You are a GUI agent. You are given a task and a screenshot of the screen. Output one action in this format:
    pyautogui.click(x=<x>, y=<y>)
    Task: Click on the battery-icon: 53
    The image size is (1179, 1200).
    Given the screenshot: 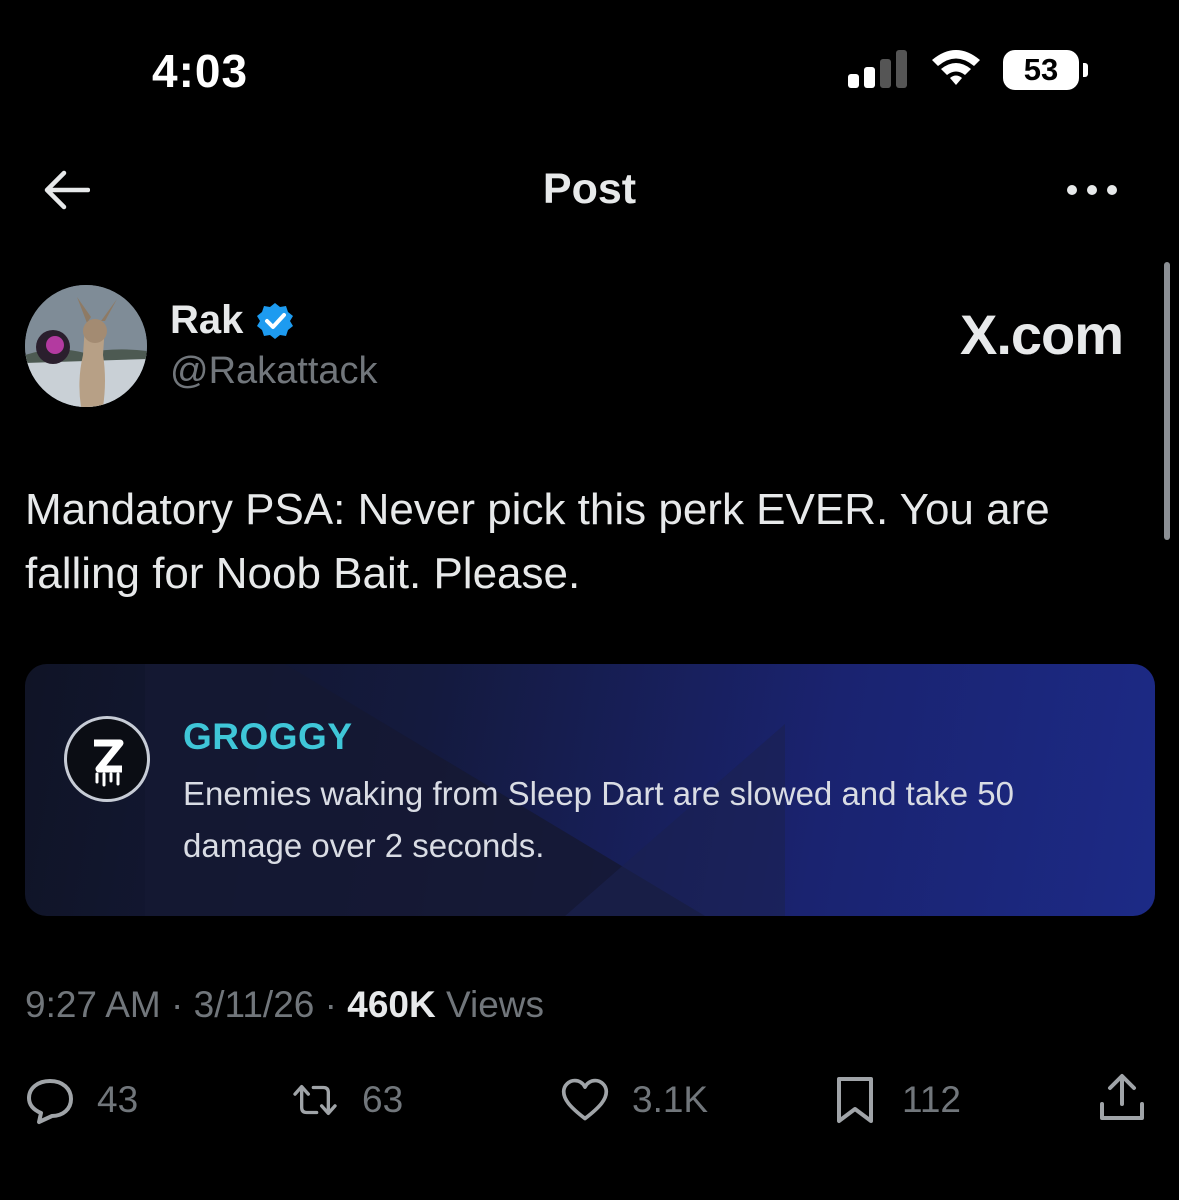 What is the action you would take?
    pyautogui.click(x=1041, y=70)
    